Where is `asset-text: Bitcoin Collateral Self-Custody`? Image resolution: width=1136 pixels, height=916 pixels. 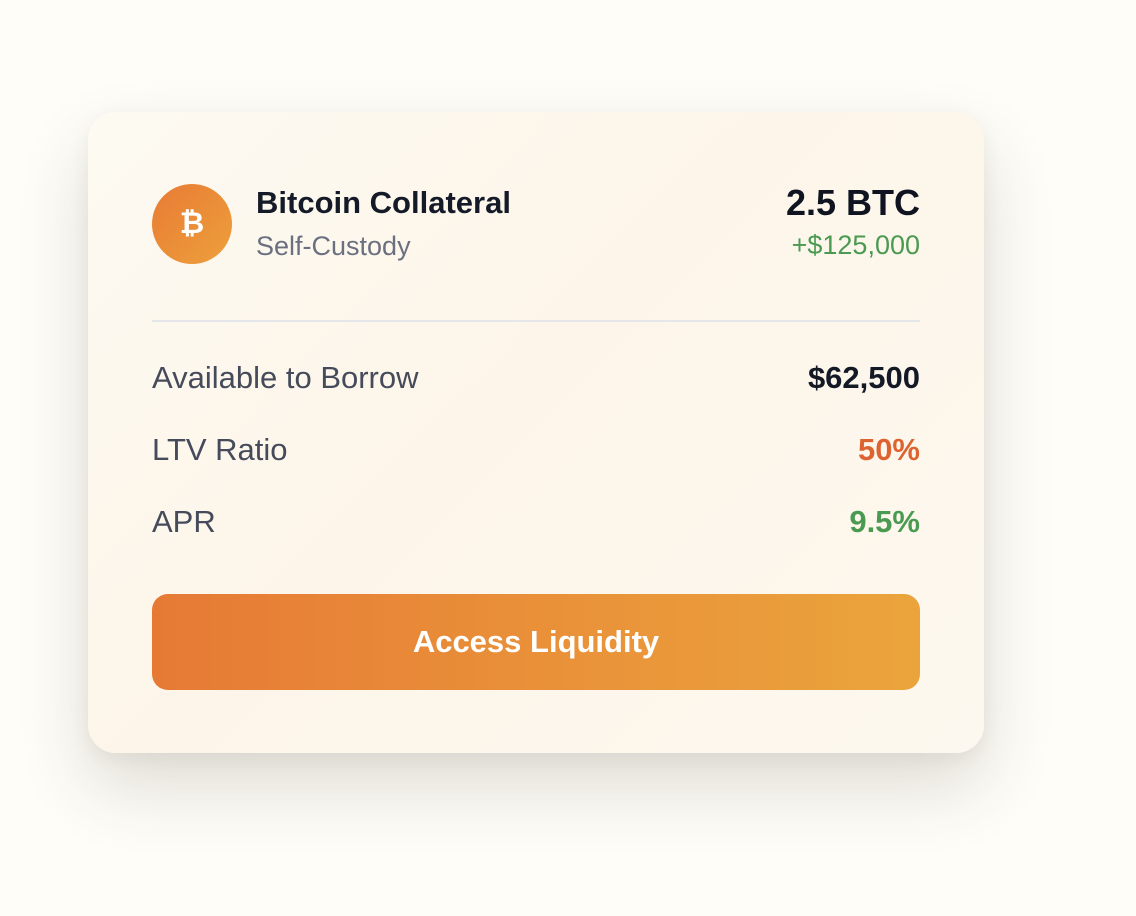
asset-text: Bitcoin Collateral Self-Custody is located at coordinates (383, 223).